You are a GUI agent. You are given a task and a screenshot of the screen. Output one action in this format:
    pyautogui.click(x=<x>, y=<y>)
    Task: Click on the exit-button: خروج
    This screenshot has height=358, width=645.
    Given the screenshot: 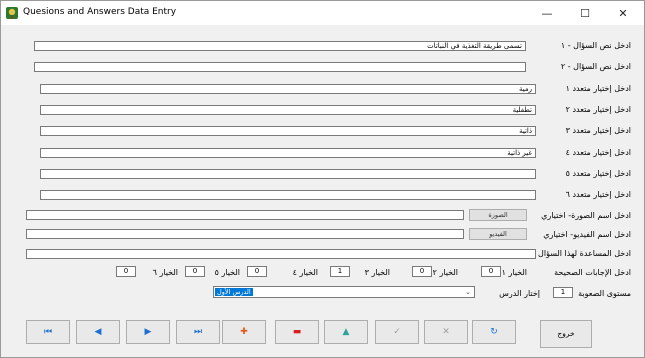 What is the action you would take?
    pyautogui.click(x=566, y=334)
    